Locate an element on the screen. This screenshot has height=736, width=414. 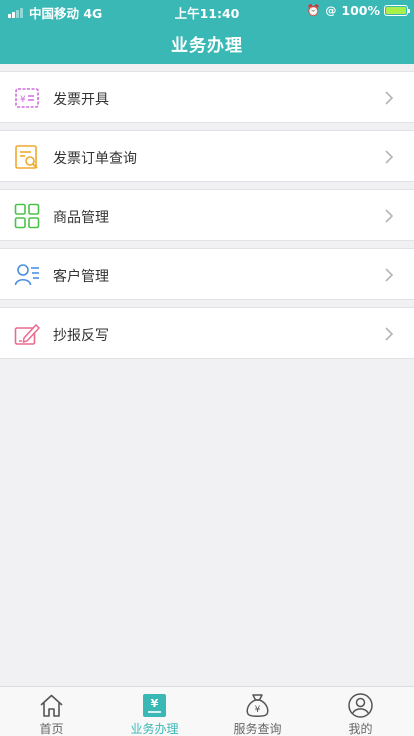
menu-label: 客户管理 is located at coordinates (81, 277).